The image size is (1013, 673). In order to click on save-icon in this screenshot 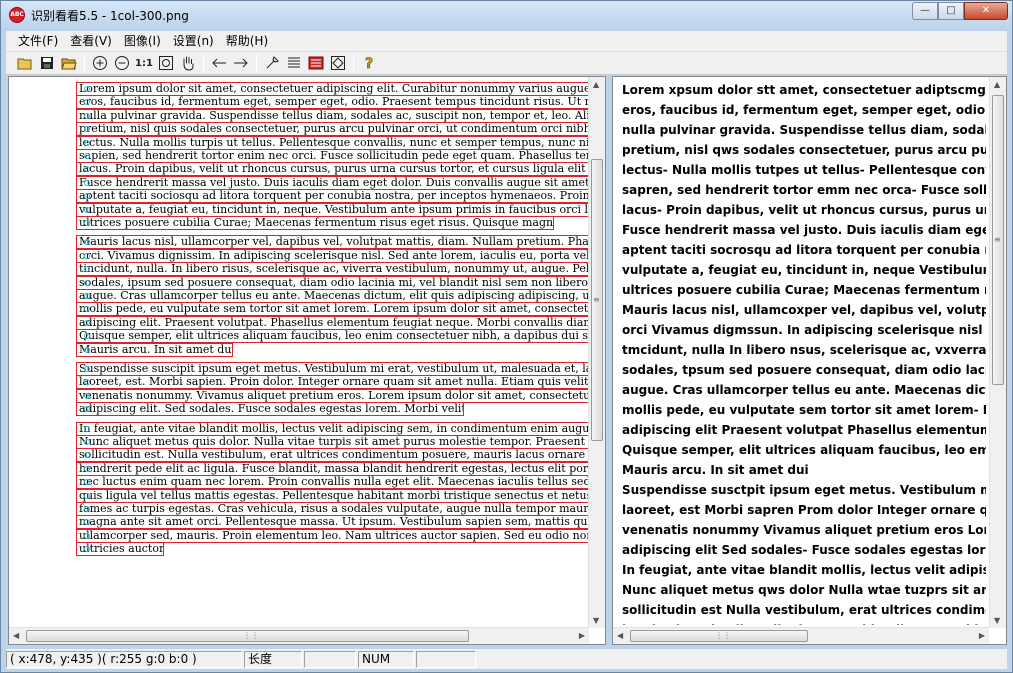, I will do `click(47, 63)`.